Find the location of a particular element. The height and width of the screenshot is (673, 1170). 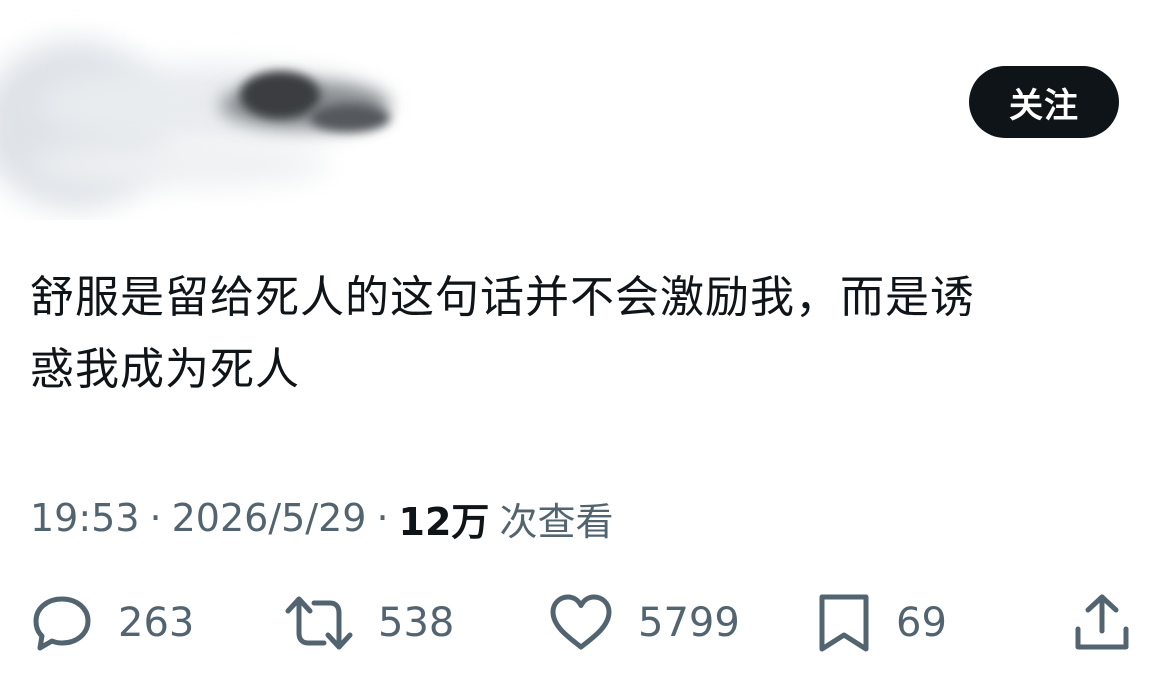

retweet-count: 538 is located at coordinates (416, 623).